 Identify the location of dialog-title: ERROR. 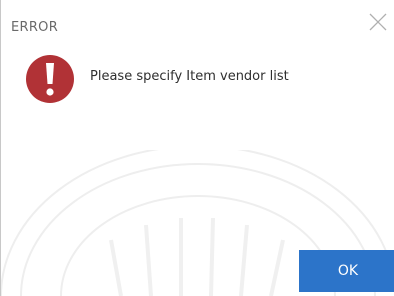
(35, 27).